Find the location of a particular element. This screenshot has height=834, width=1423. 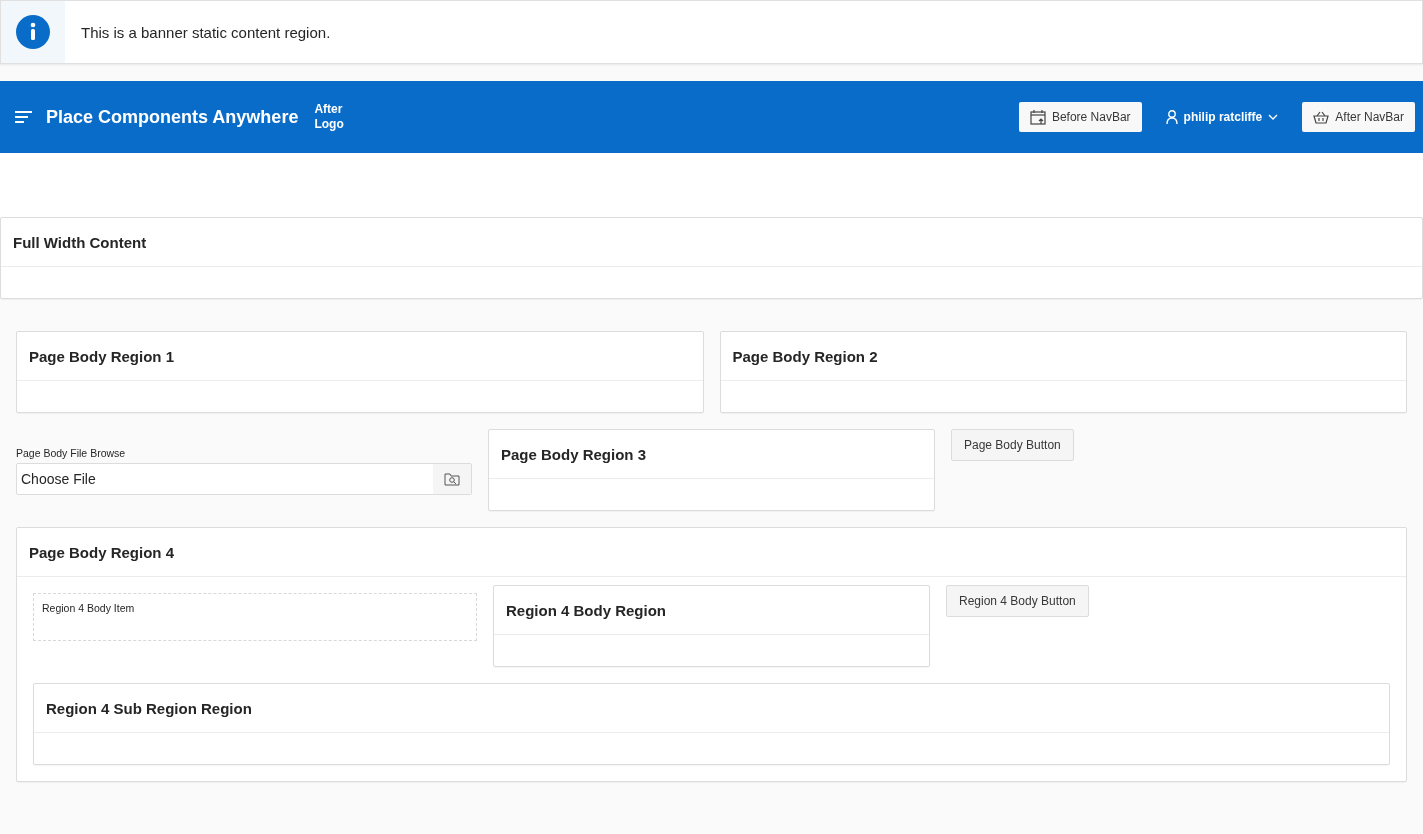

region-title: Page Body Region 3 is located at coordinates (574, 454).